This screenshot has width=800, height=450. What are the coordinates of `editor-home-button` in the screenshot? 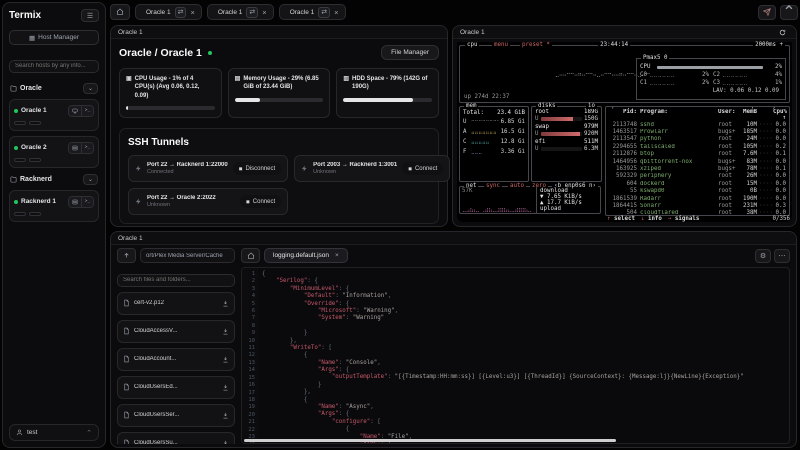 It's located at (250, 255).